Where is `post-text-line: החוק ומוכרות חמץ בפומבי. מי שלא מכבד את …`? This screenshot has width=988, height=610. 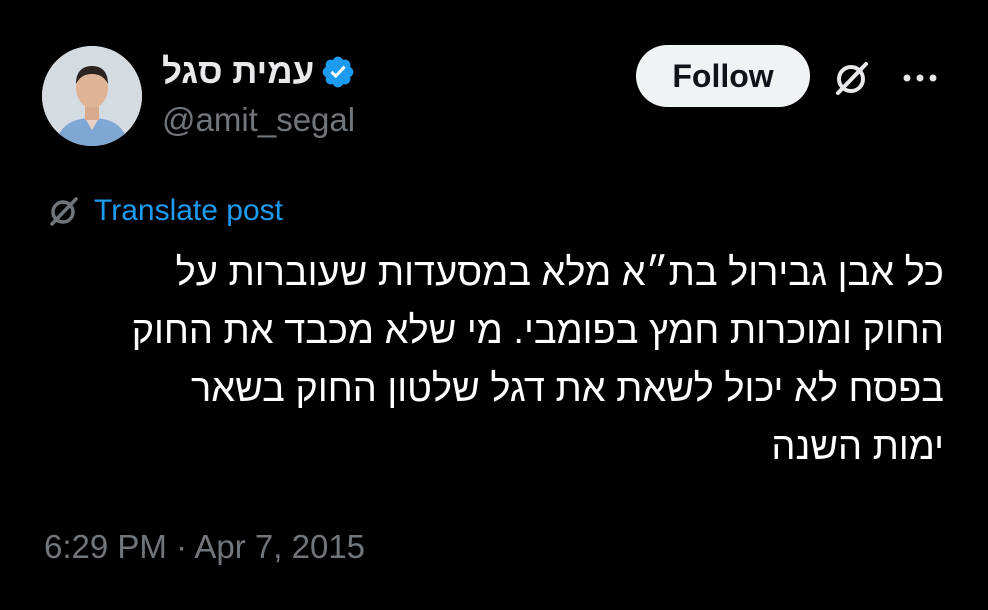 post-text-line: החוק ומוכרות חמץ בפומבי. מי שלא מכבד את … is located at coordinates (537, 331).